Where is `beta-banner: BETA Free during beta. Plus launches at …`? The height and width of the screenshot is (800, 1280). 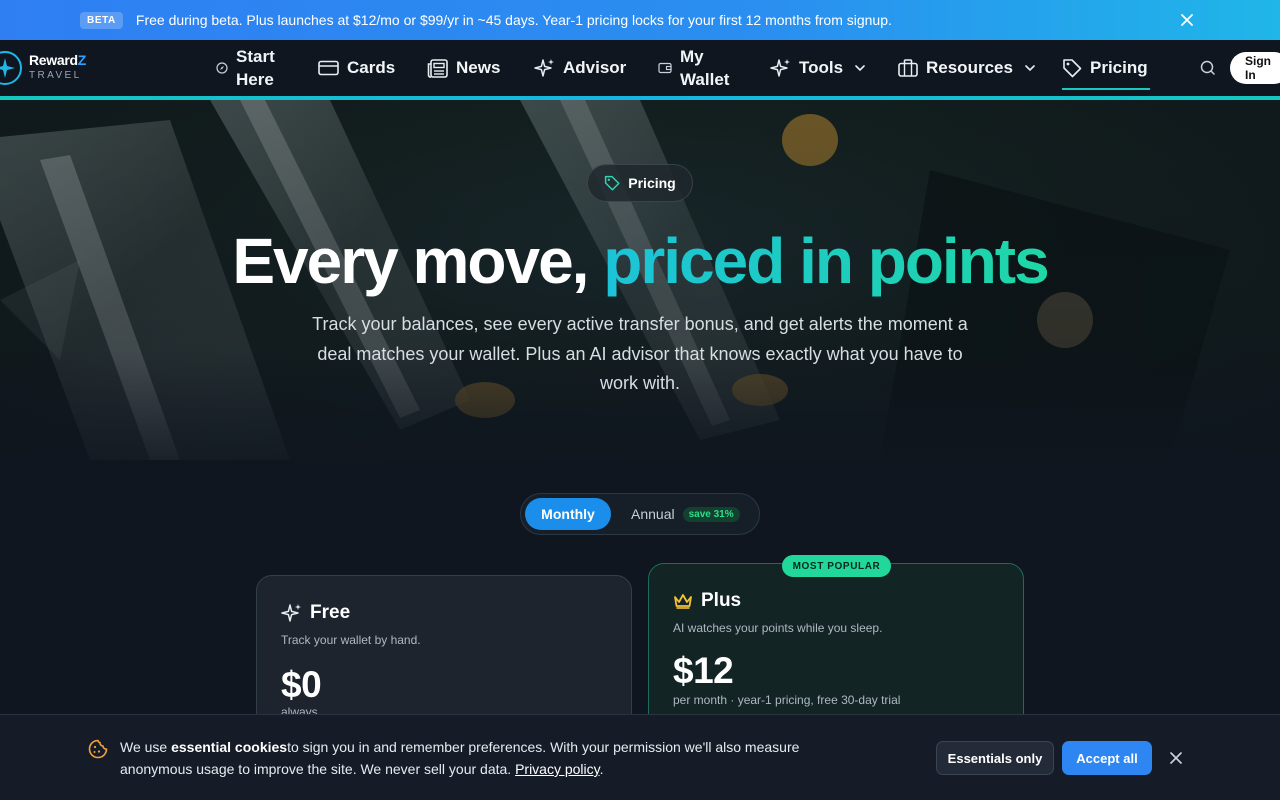
beta-banner: BETA Free during beta. Plus launches at … is located at coordinates (640, 20).